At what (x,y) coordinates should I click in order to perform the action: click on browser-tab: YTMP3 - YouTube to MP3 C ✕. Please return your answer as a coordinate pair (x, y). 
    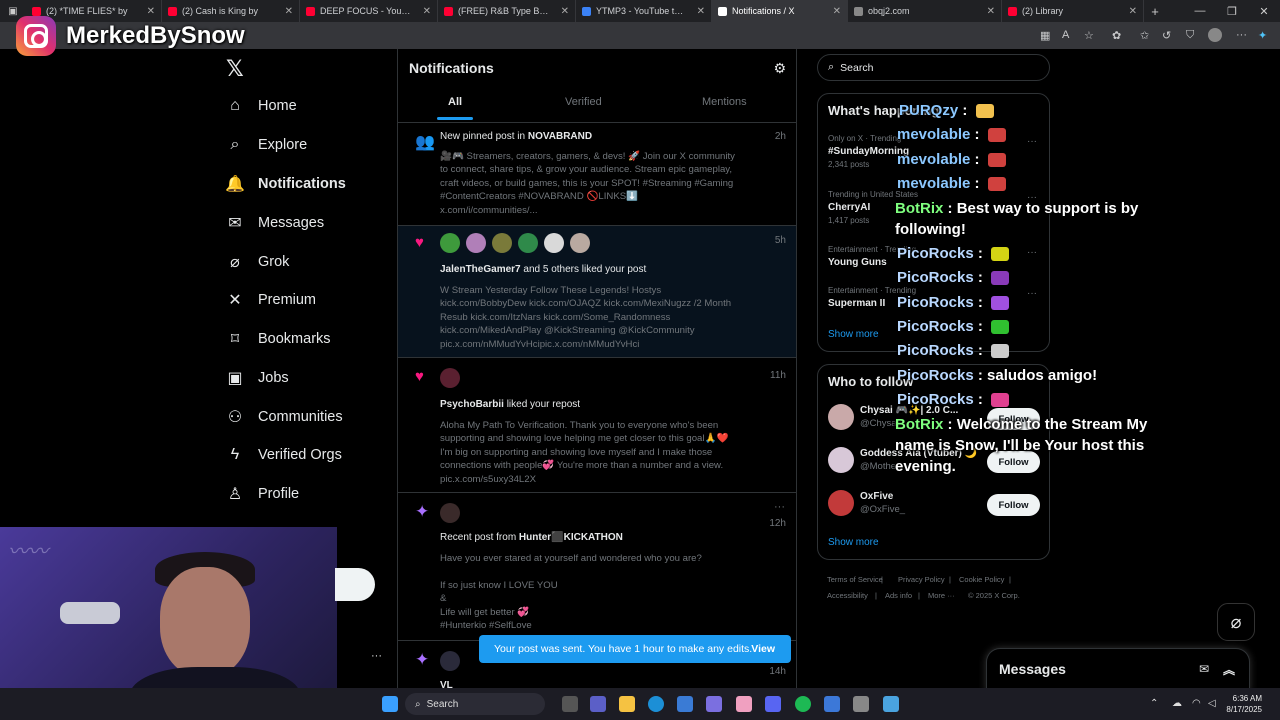
    Looking at the image, I should click on (644, 11).